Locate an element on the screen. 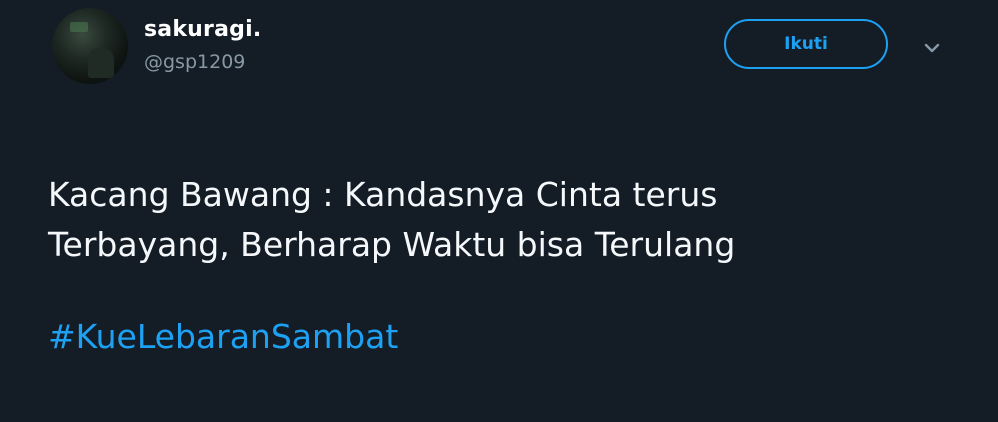 This screenshot has width=998, height=422. follow-button-label: Ikuti is located at coordinates (806, 44).